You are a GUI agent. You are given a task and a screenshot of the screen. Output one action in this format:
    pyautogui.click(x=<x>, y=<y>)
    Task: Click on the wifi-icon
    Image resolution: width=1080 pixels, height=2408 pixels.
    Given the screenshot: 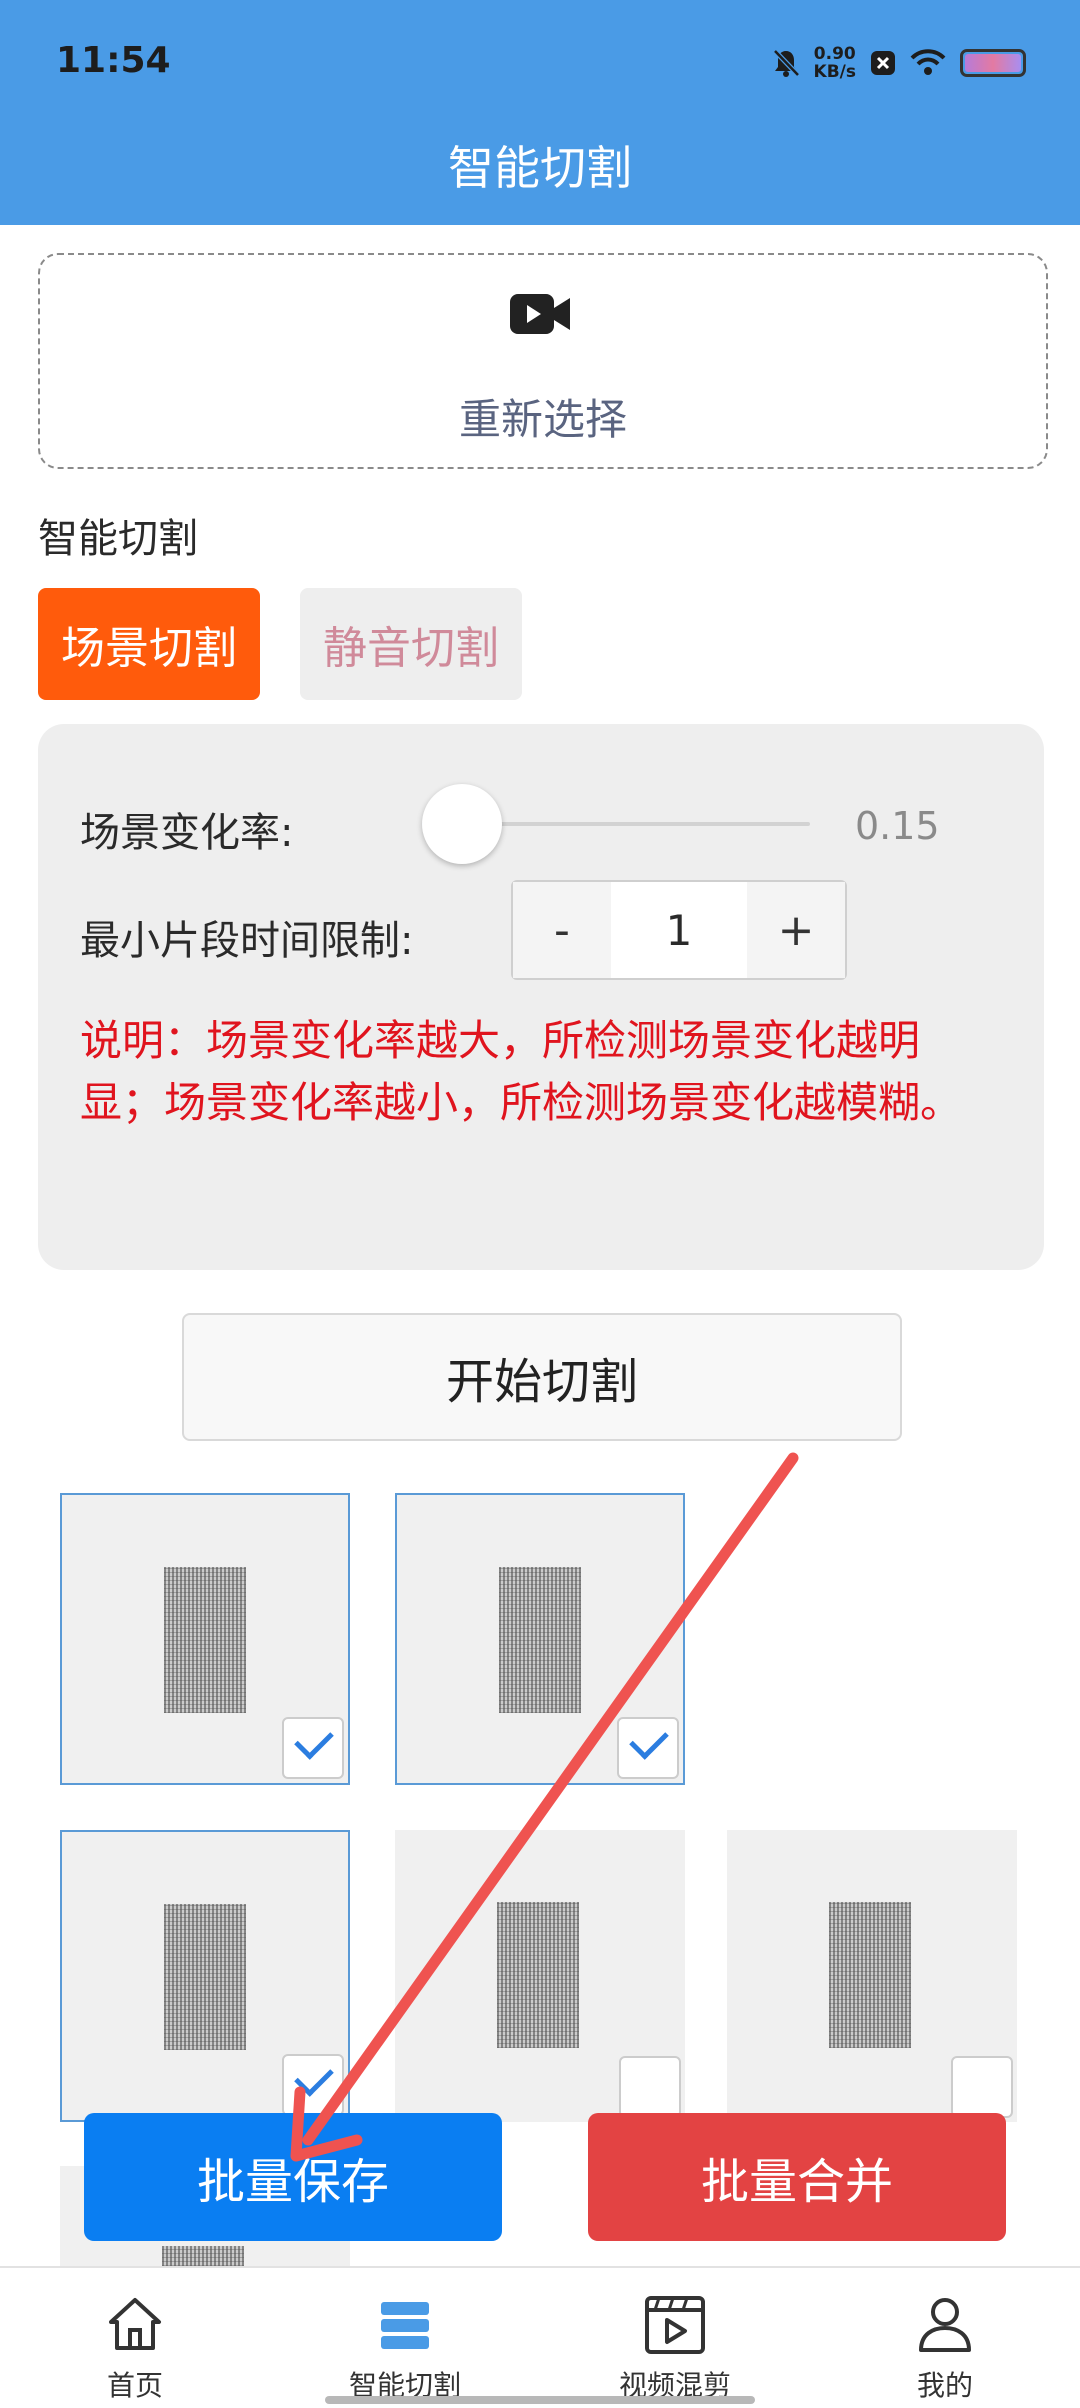 What is the action you would take?
    pyautogui.click(x=928, y=62)
    